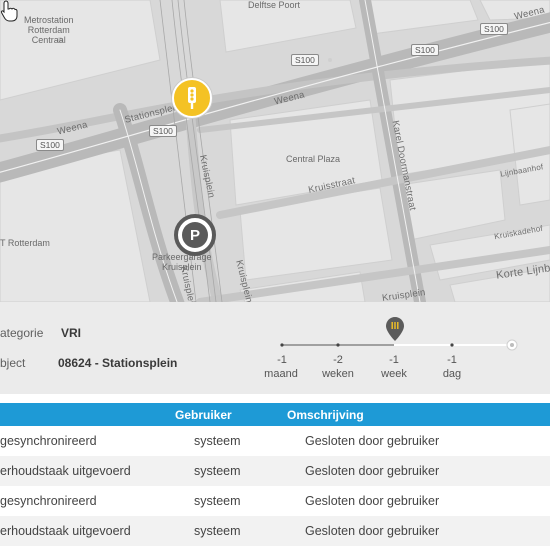 The height and width of the screenshot is (550, 550). Describe the element at coordinates (338, 374) in the screenshot. I see `tick-unit: weken` at that location.